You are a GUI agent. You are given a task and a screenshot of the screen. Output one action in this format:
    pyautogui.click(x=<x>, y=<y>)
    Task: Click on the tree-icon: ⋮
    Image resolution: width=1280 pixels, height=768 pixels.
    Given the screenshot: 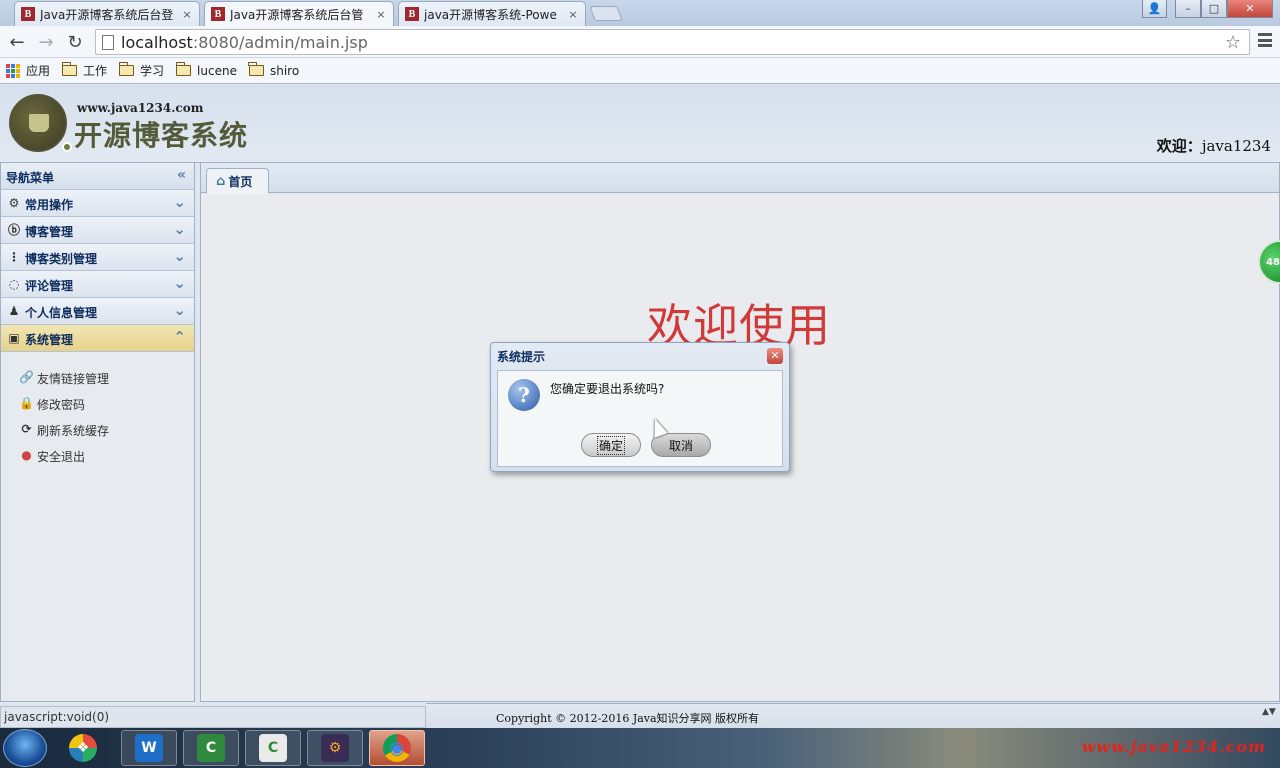 What is the action you would take?
    pyautogui.click(x=14, y=257)
    